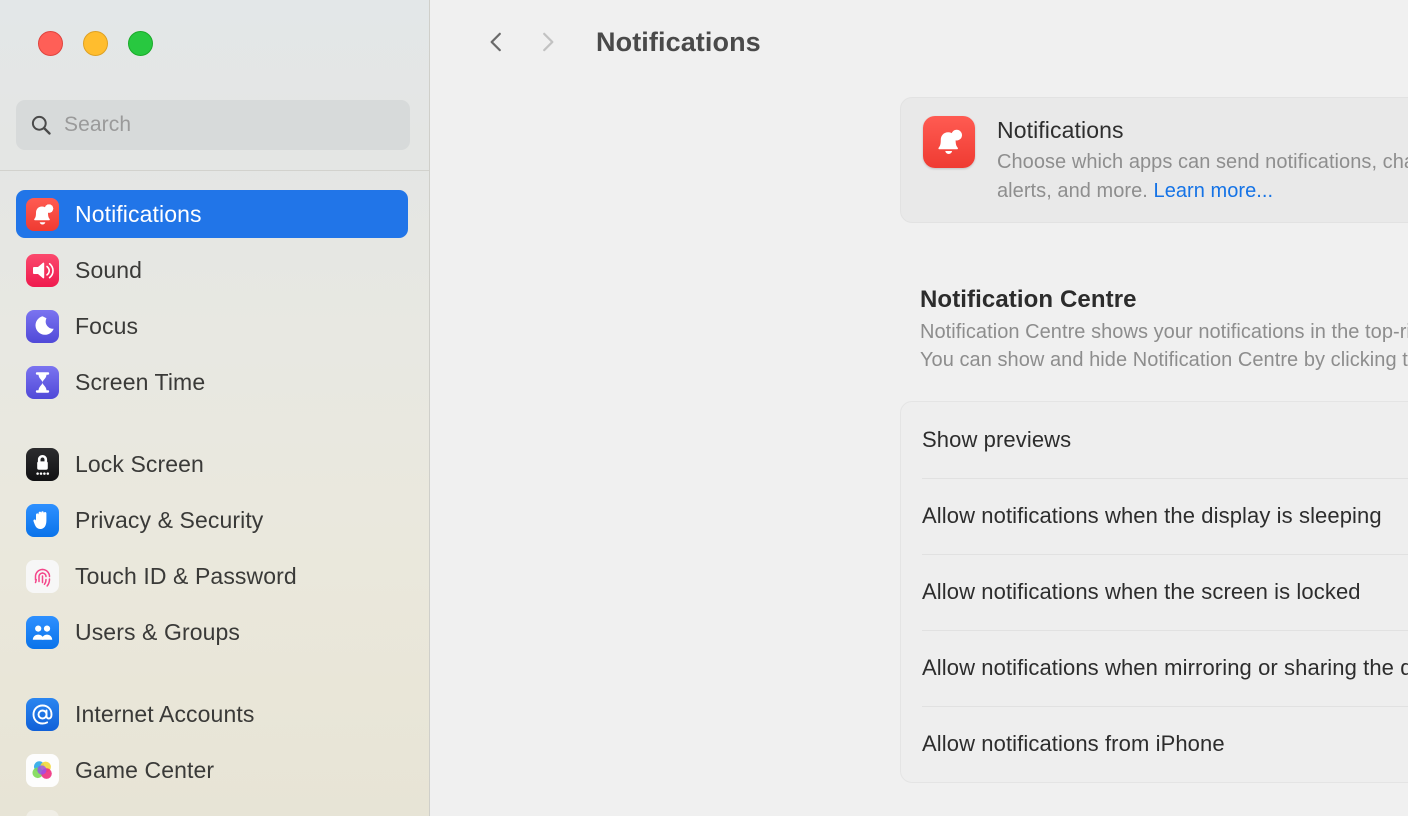 This screenshot has height=816, width=1408. What do you see at coordinates (139, 463) in the screenshot?
I see `sidebar-item-label: Lock Screen` at bounding box center [139, 463].